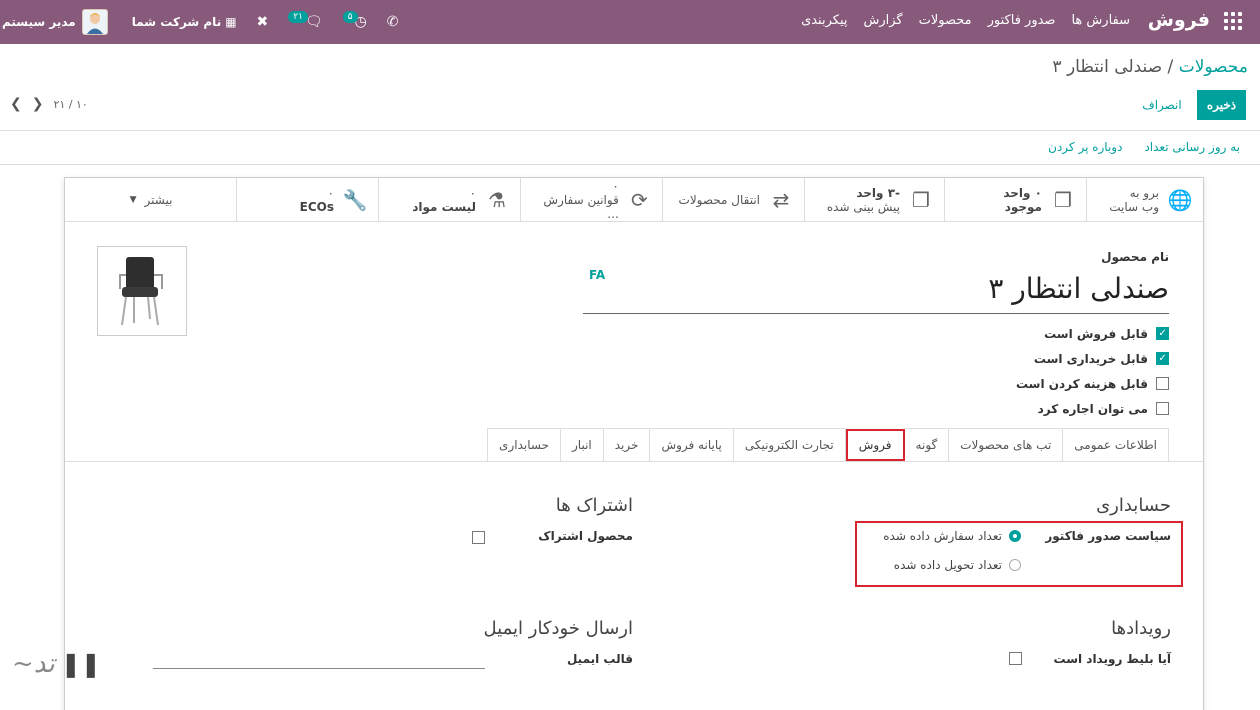 The height and width of the screenshot is (710, 1260). Describe the element at coordinates (594, 505) in the screenshot. I see `subscriptions-section-title: اشتراک ها` at that location.